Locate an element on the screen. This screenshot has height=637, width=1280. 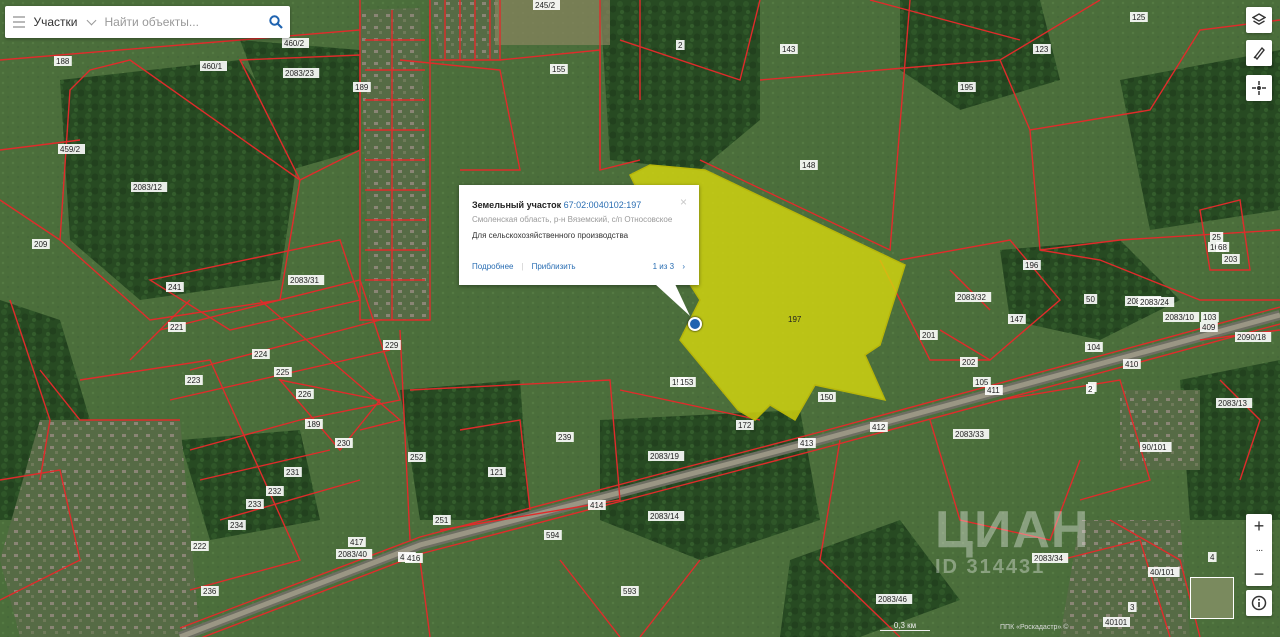
ruler-button is located at coordinates (1259, 53).